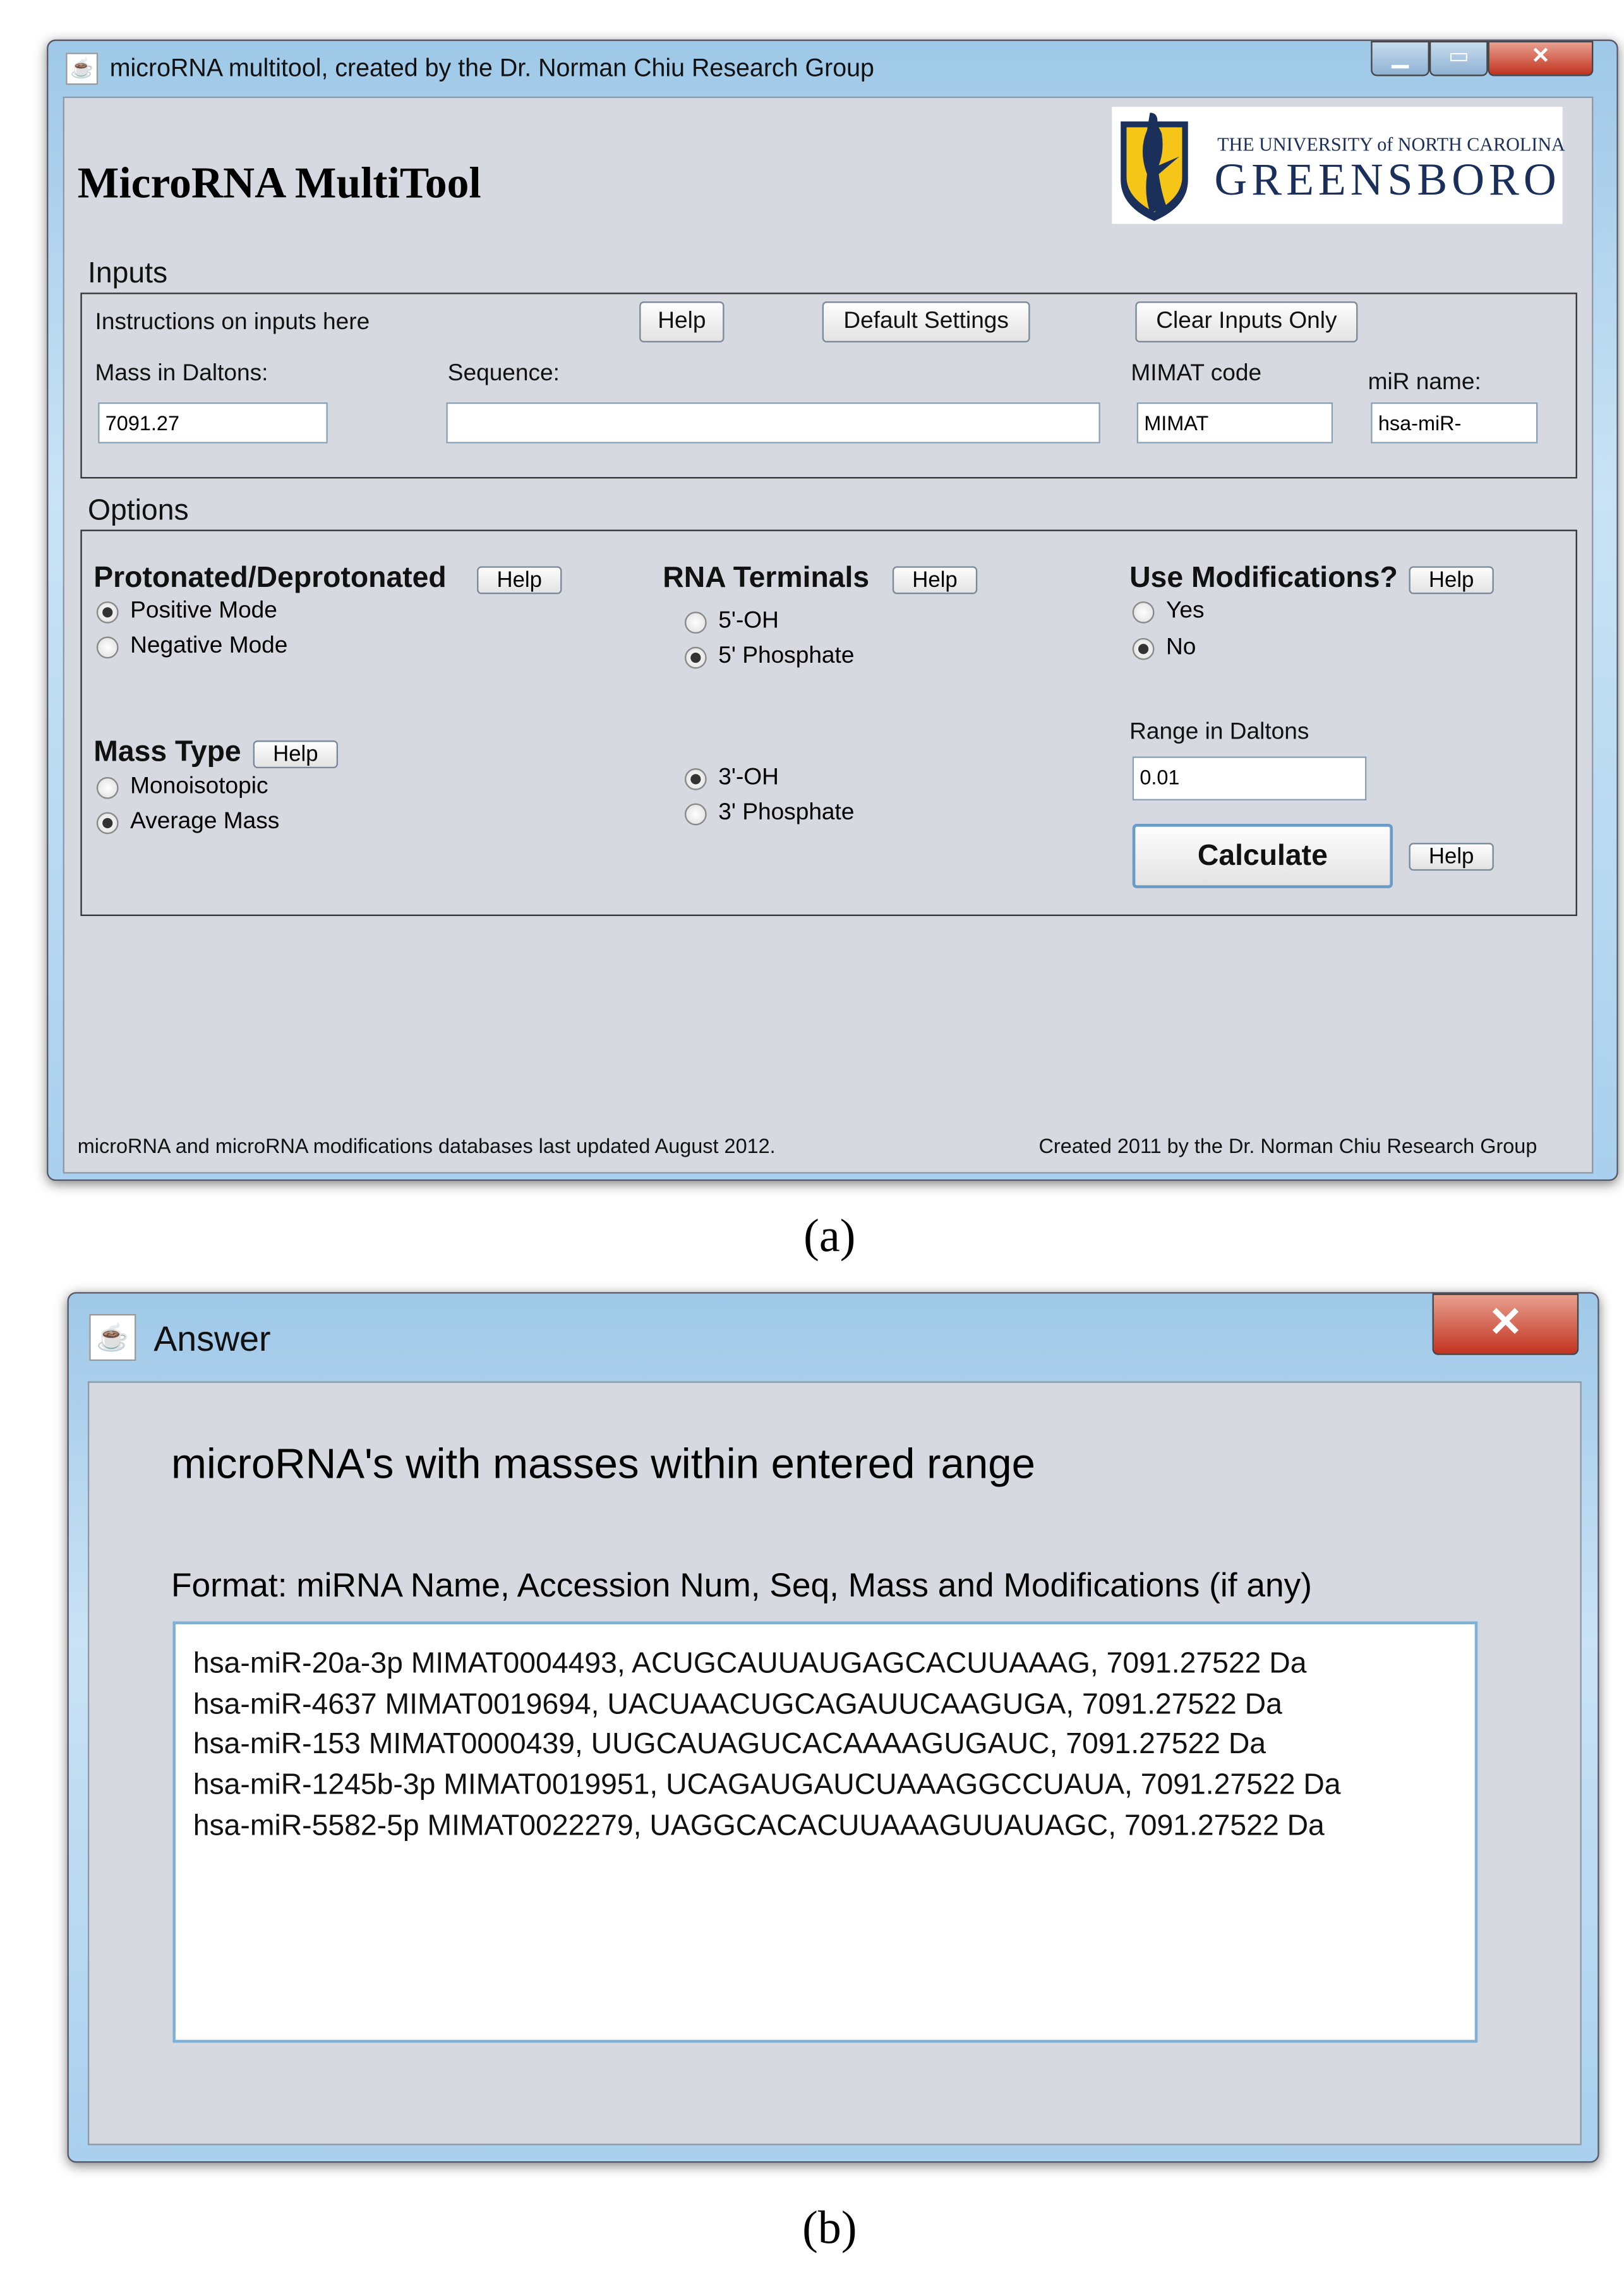  What do you see at coordinates (519, 580) in the screenshot?
I see `protonation-help-button: Help` at bounding box center [519, 580].